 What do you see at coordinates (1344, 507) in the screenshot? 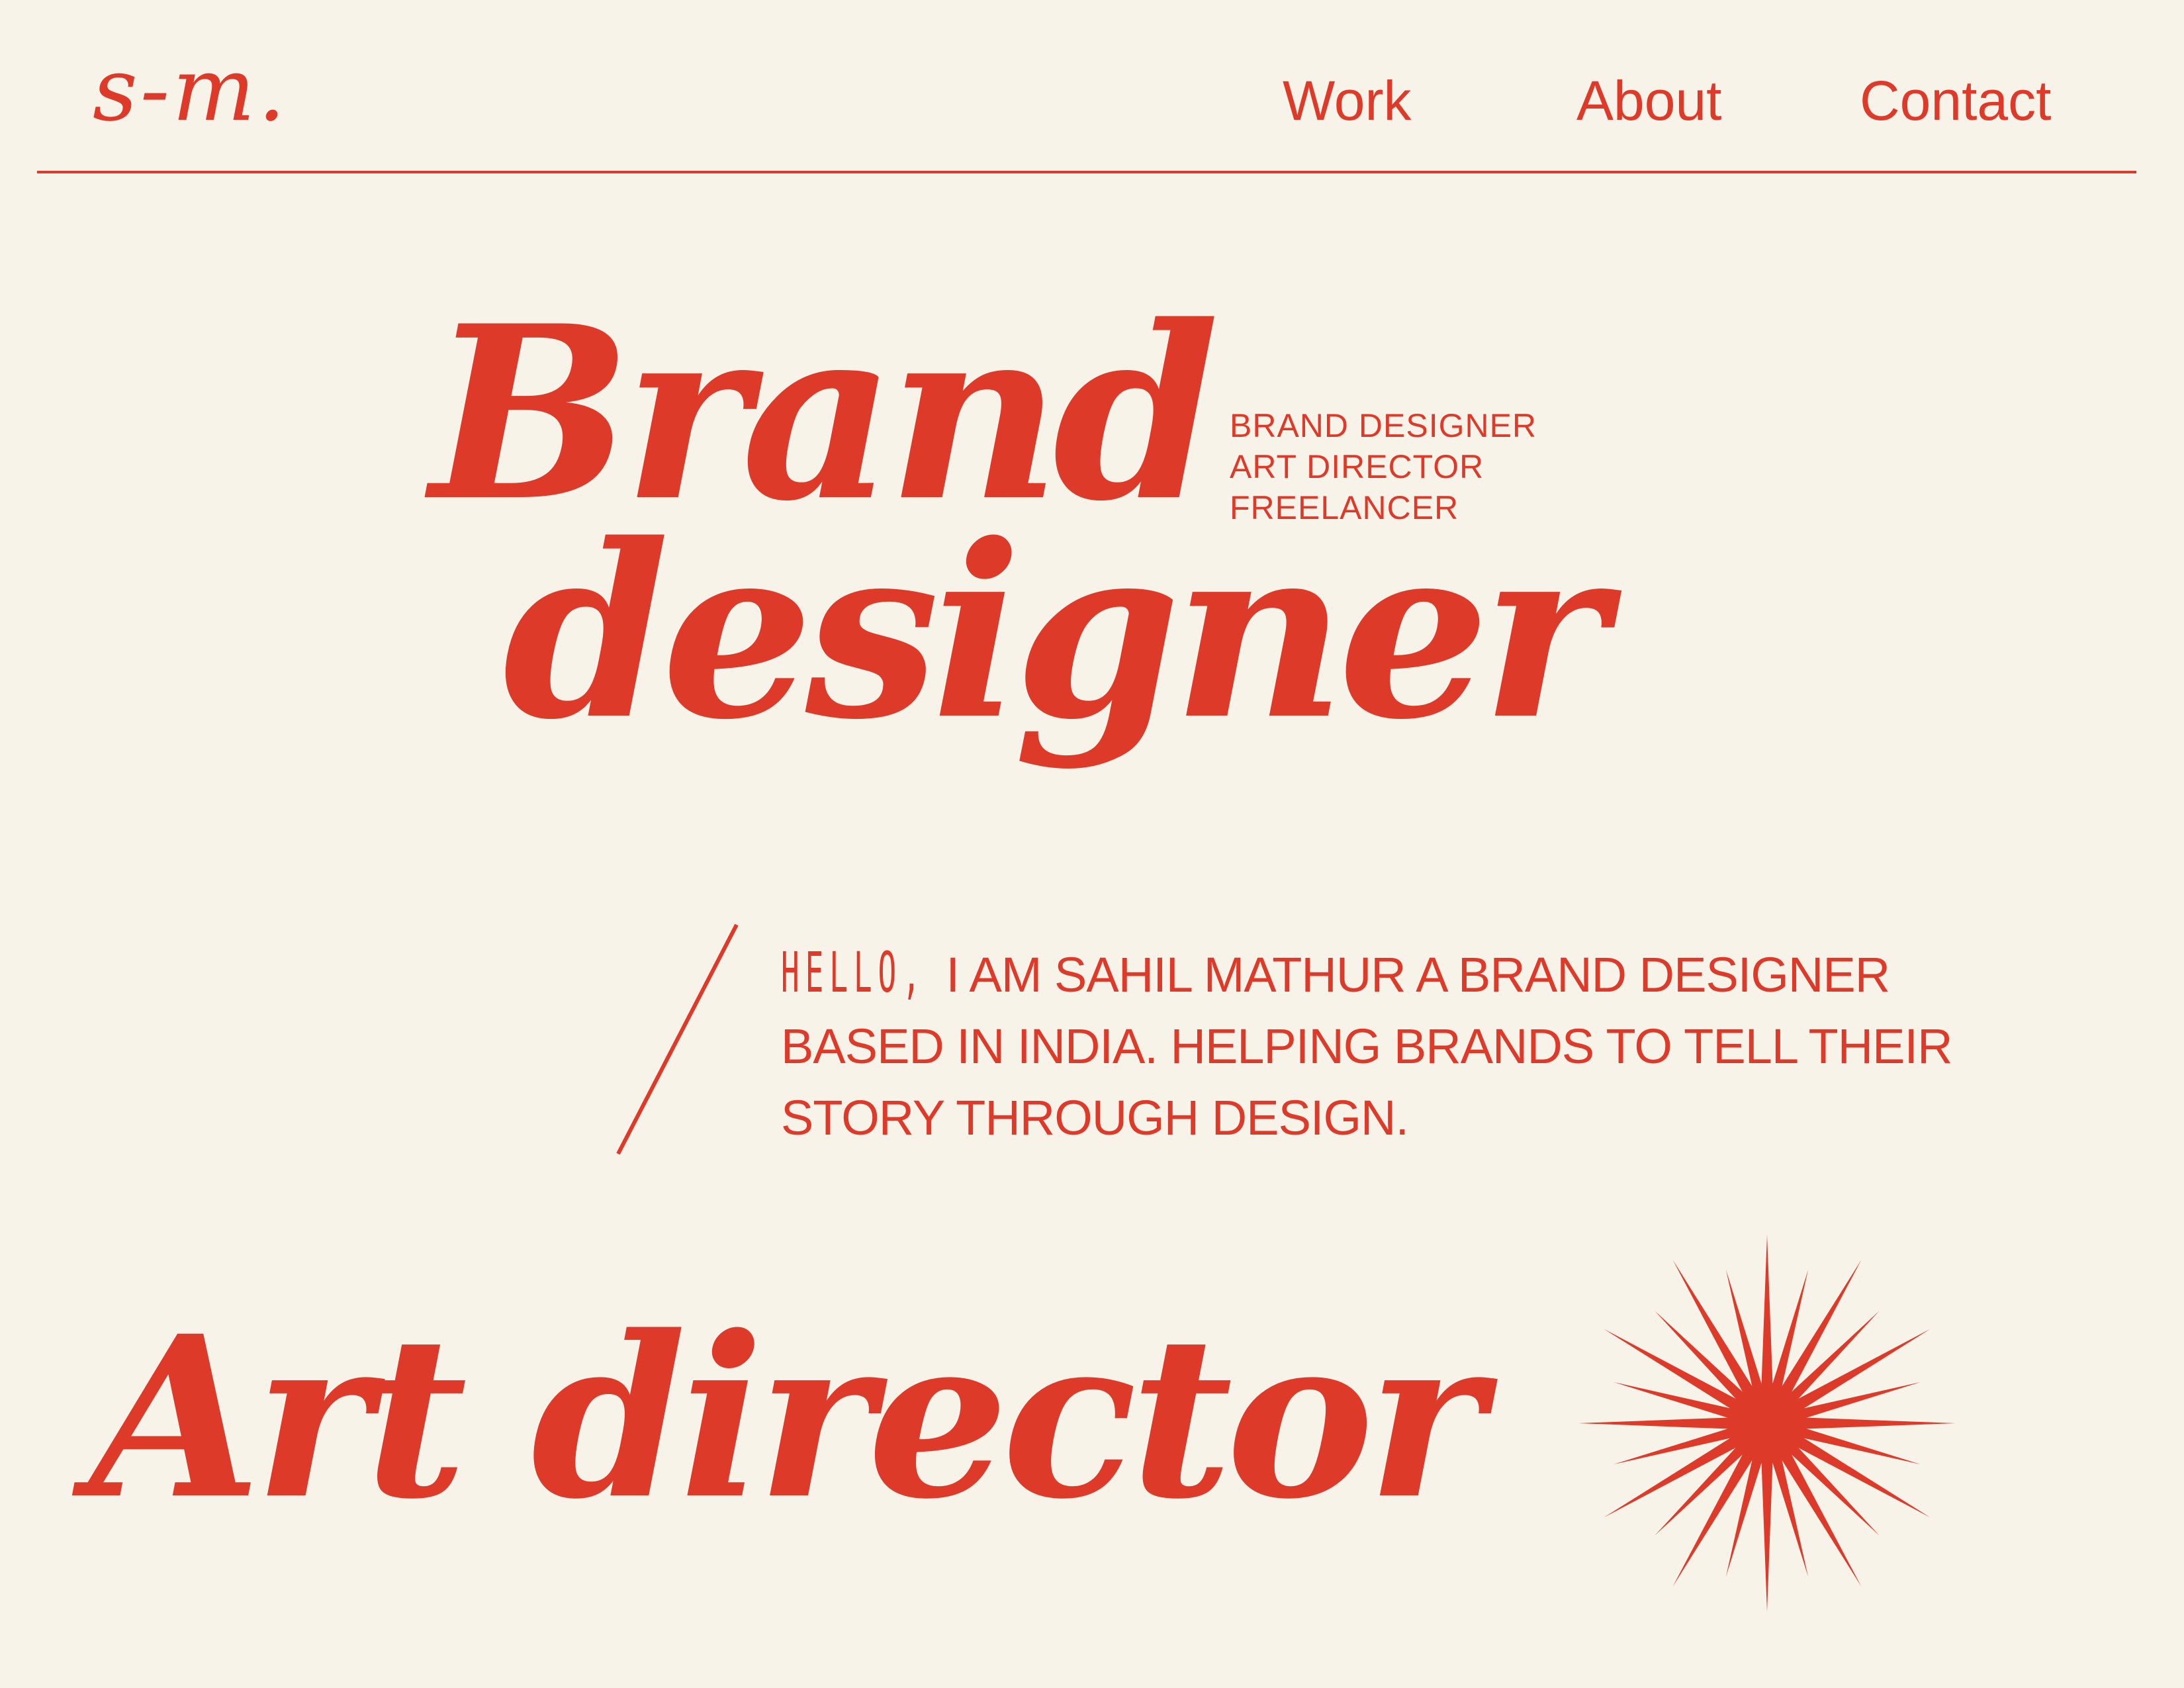
I see `role-item: FREELANCER` at bounding box center [1344, 507].